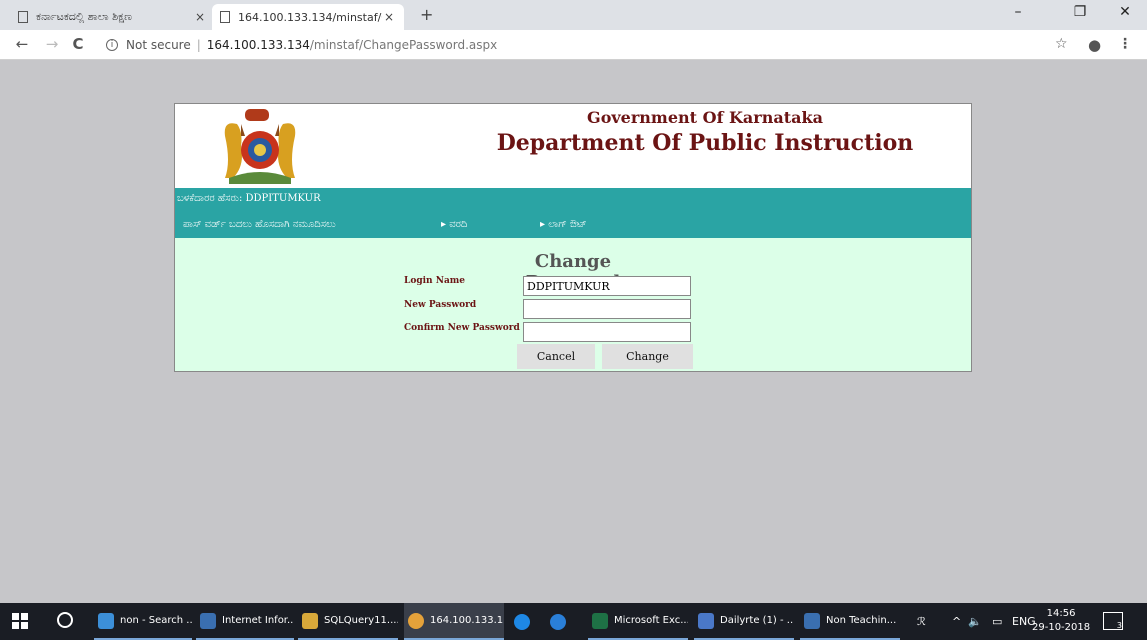 This screenshot has width=1147, height=640. What do you see at coordinates (259, 224) in the screenshot?
I see `menu-change-password: ಪಾಸ್ ವರ್ಡ್ ಬದಲು ಹೊಸದಾಗಿ ನಮೂದಿಸಲು` at bounding box center [259, 224].